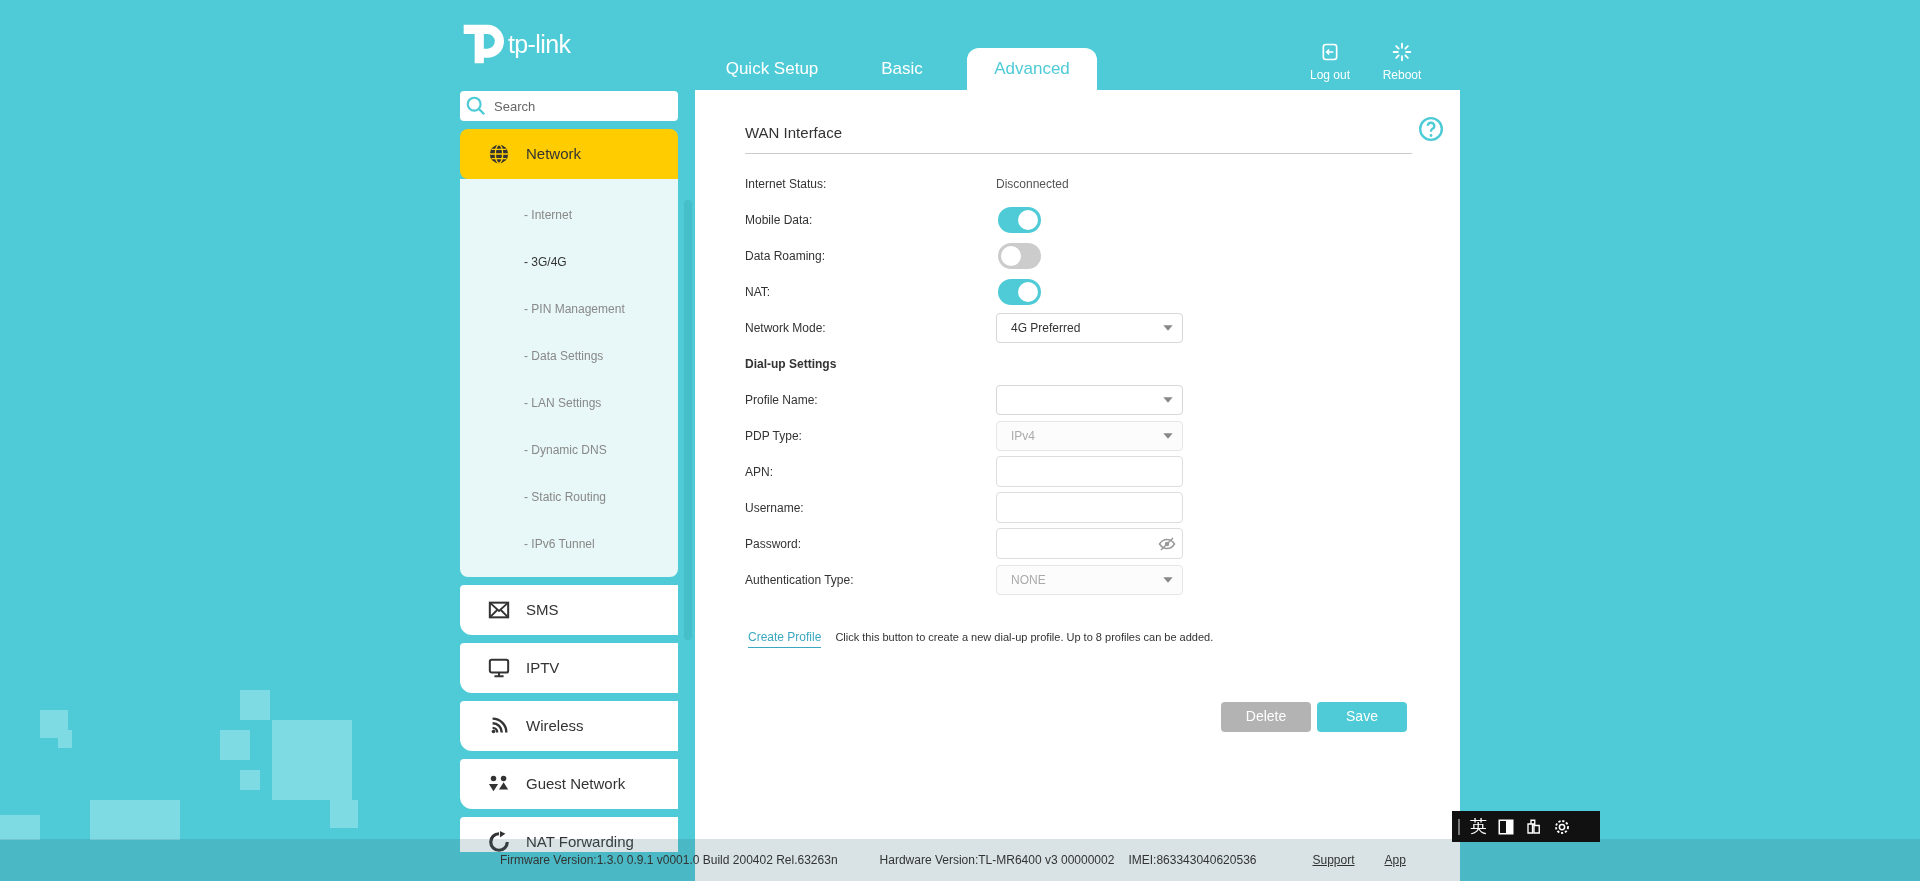 The image size is (1920, 881). I want to click on circular-arrow-icon, so click(499, 841).